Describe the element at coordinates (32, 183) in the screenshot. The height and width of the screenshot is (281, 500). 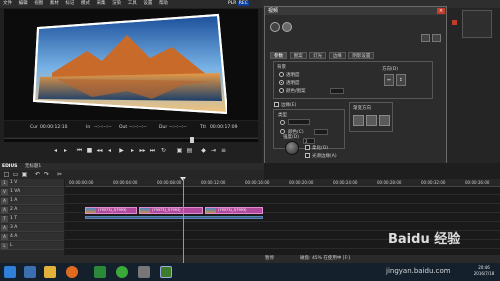
I see `track-header: 11 V` at that location.